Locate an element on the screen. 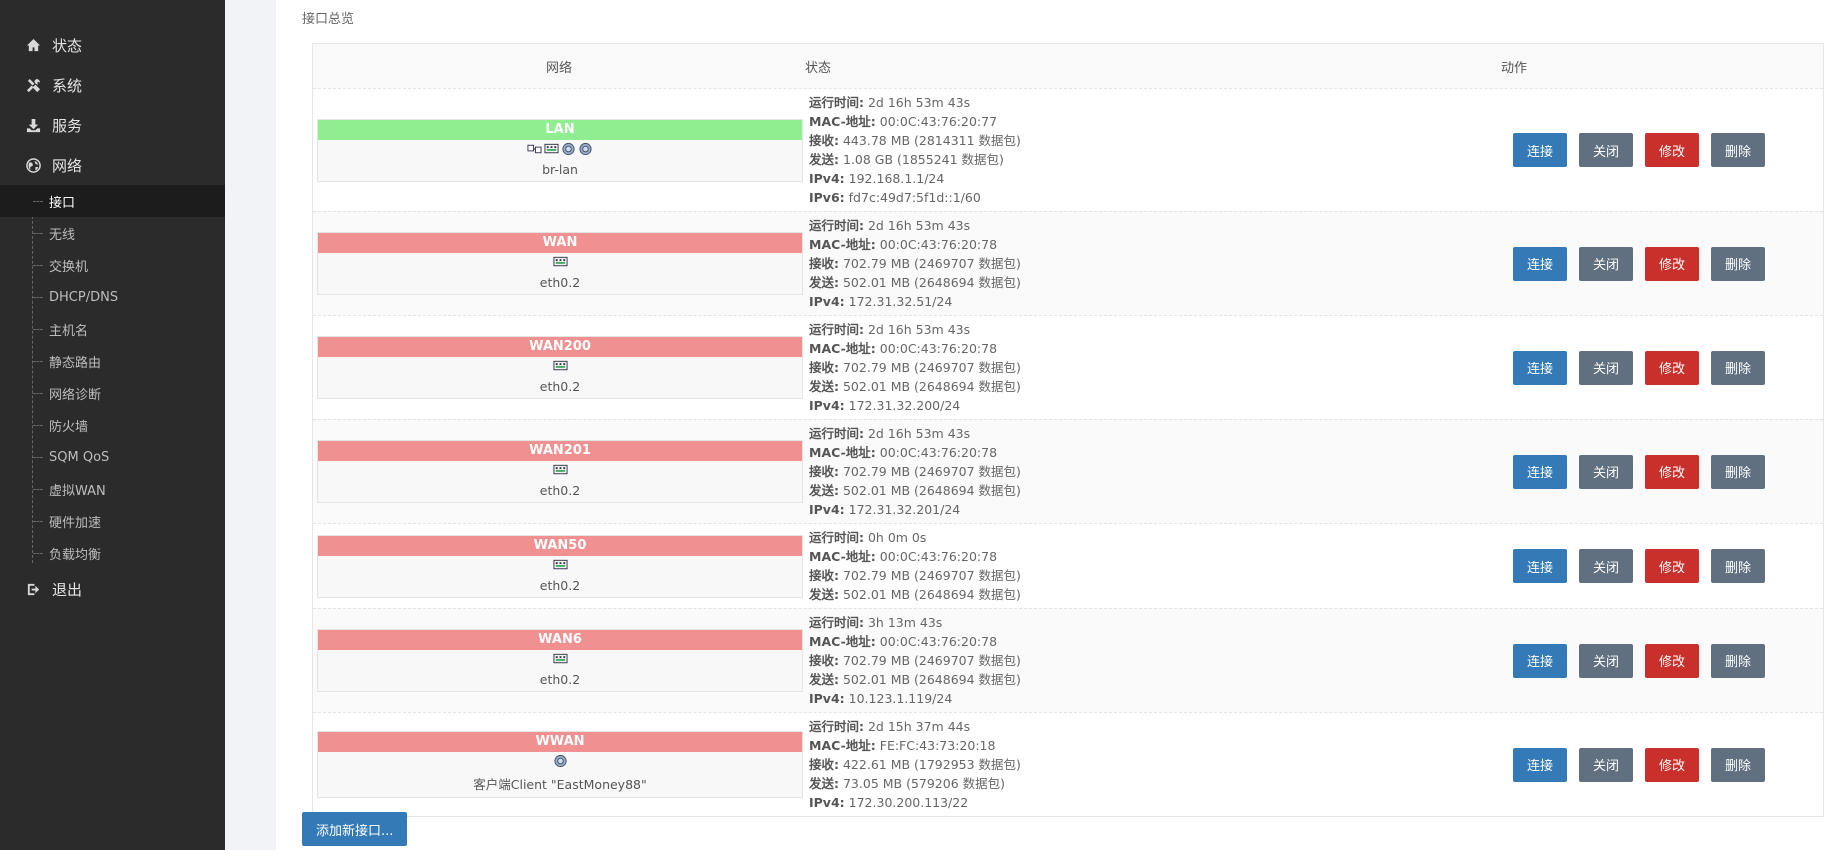  subnav-item-dhcp-dns: DHCP/DNS is located at coordinates (112, 297).